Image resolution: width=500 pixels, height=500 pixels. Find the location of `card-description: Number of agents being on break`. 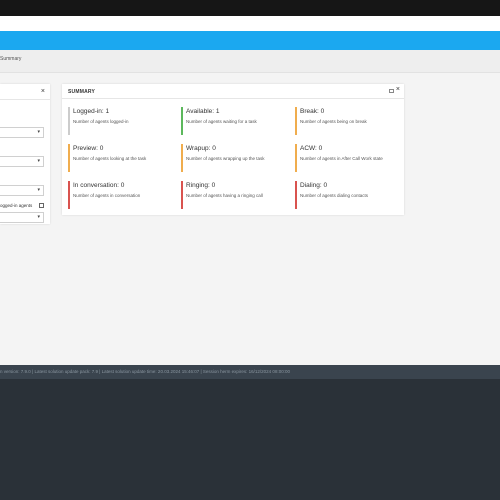

card-description: Number of agents being on break is located at coordinates (333, 121).